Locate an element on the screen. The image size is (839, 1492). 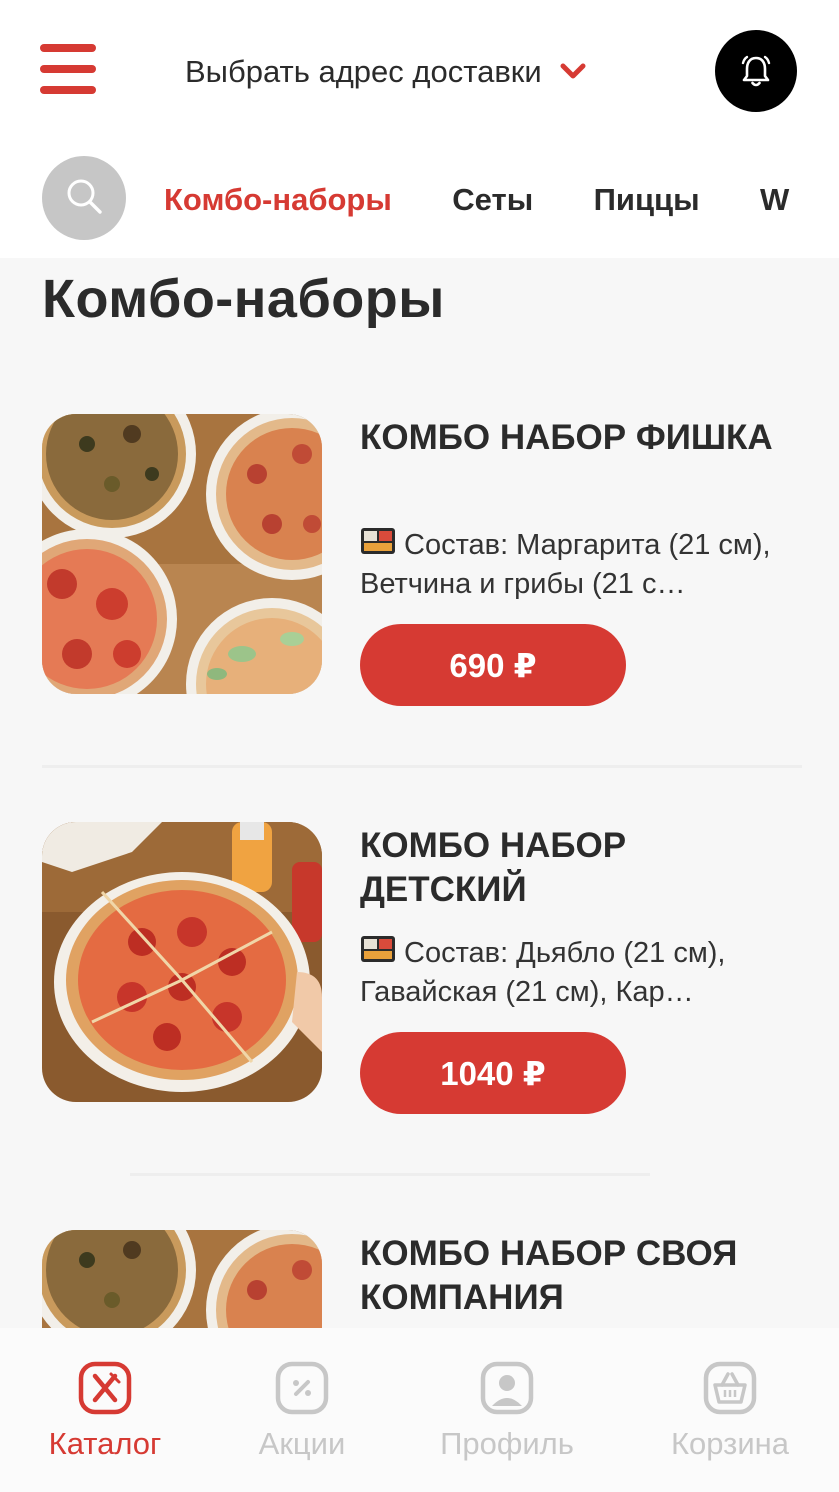
price-button: 690 ₽ is located at coordinates (493, 665).